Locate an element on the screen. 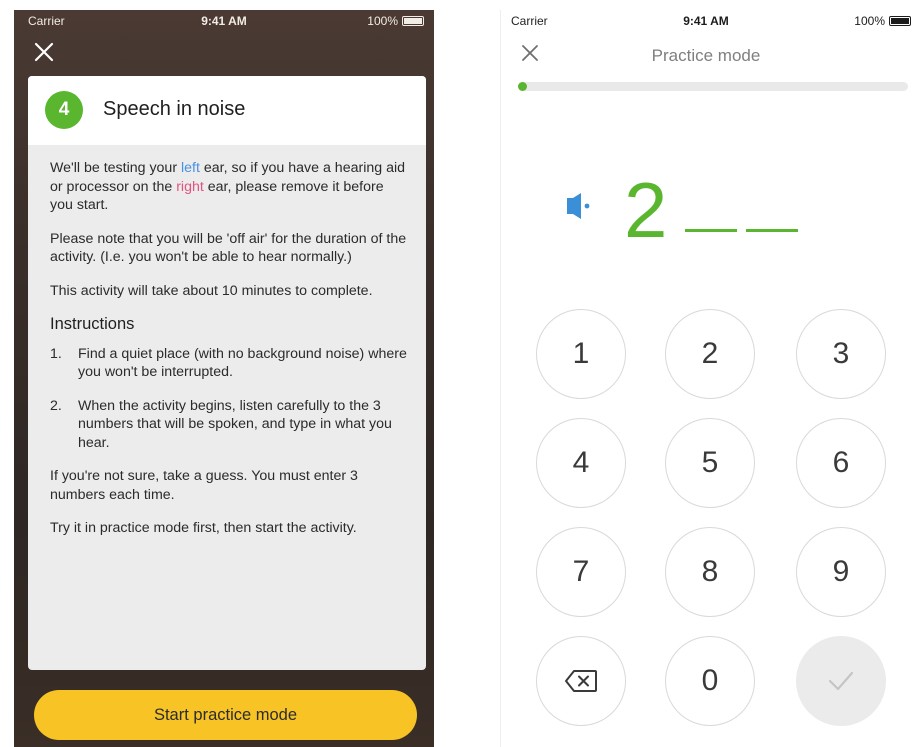  status-time: 9:41 AM is located at coordinates (706, 21).